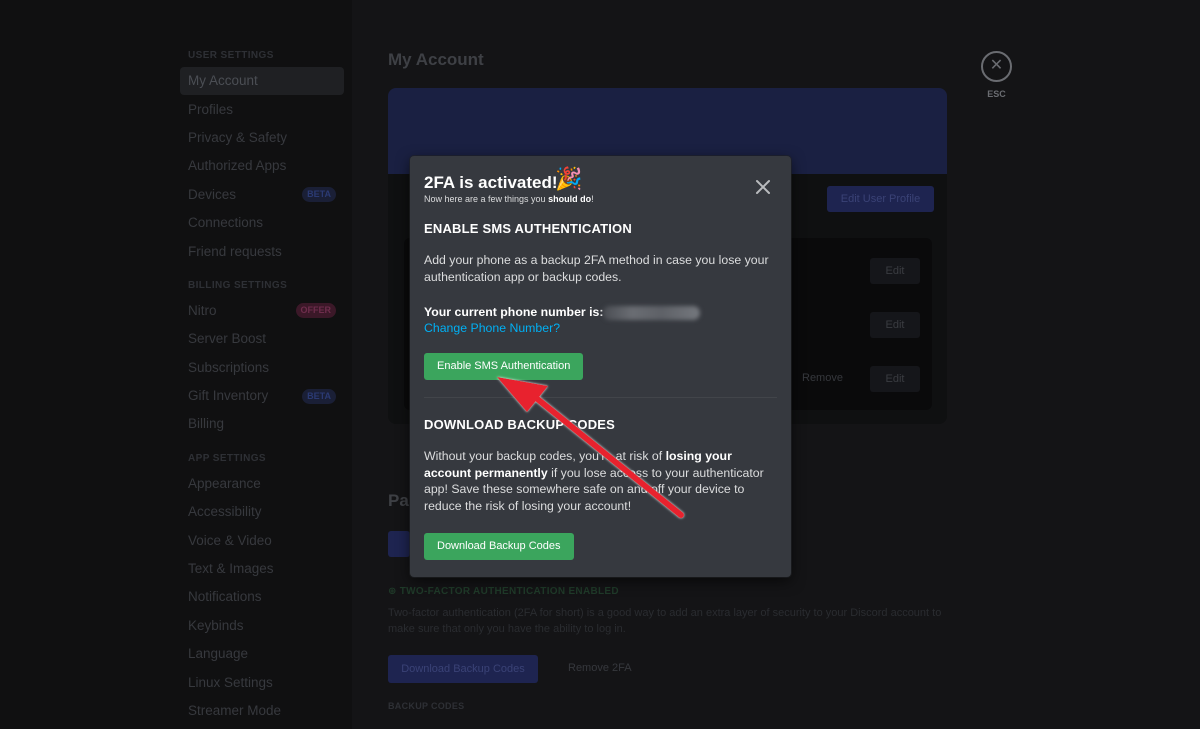  I want to click on sidebar-item-accessibility: Accessibility, so click(262, 512).